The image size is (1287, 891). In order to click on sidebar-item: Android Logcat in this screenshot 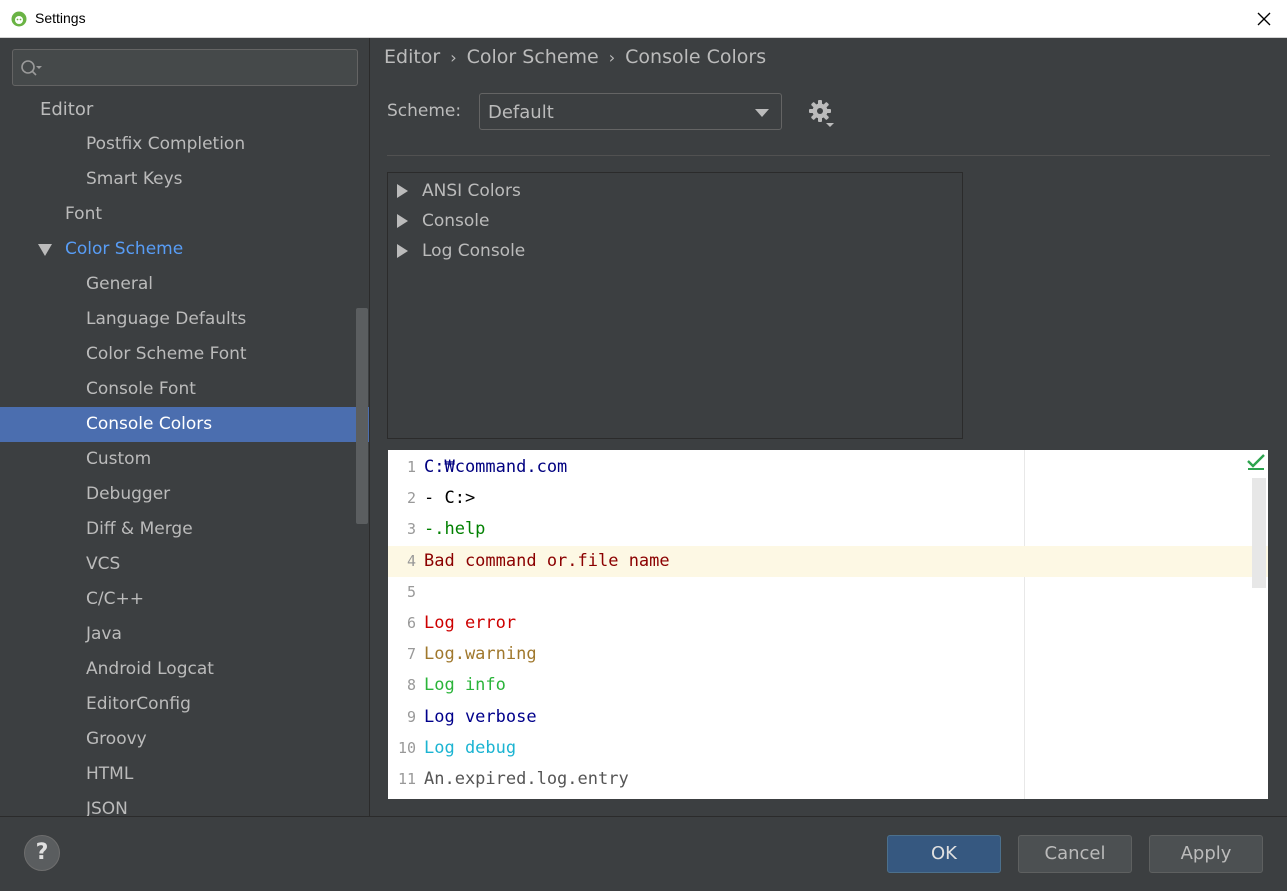, I will do `click(184, 669)`.